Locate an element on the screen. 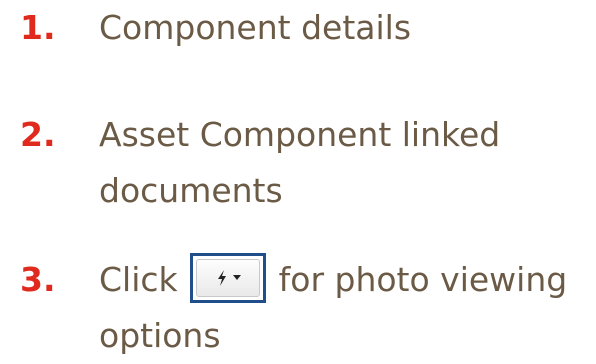 The height and width of the screenshot is (364, 596). step-number: 3. is located at coordinates (38, 279).